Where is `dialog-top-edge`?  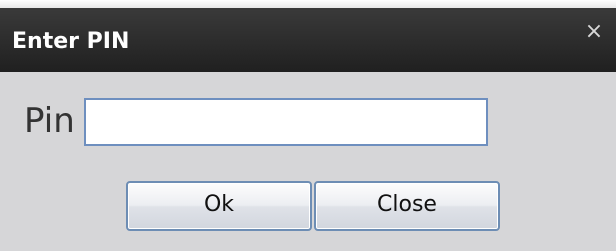
dialog-top-edge is located at coordinates (308, 4).